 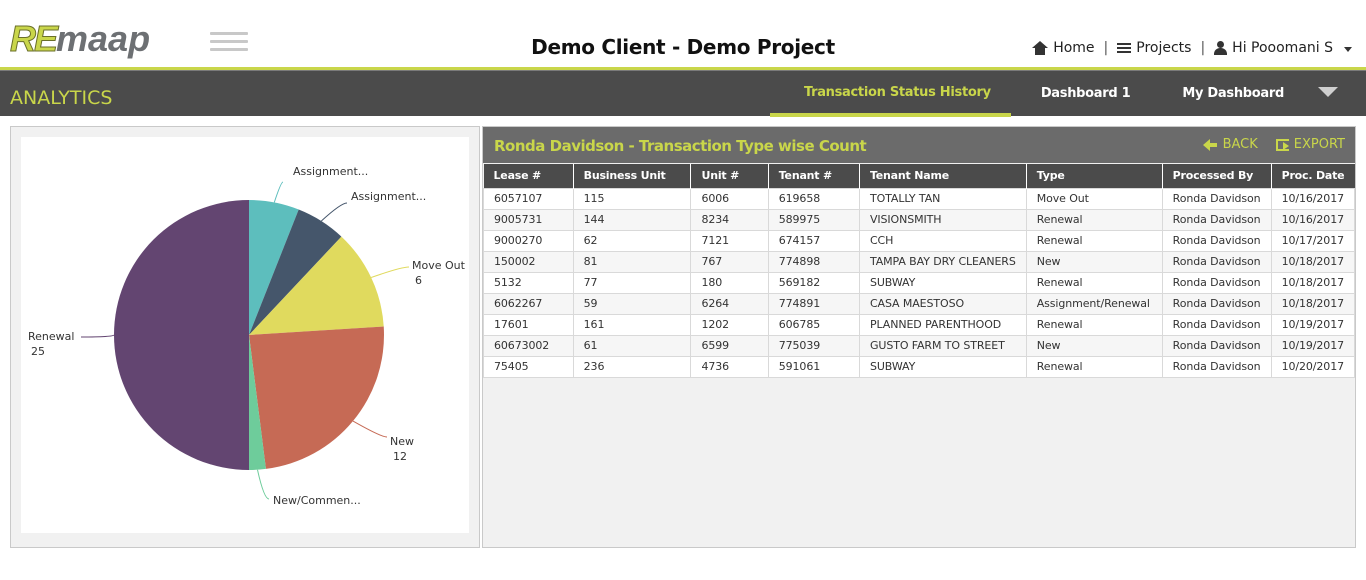 I want to click on table-cell: GUSTO FARM TO STREET, so click(x=942, y=345).